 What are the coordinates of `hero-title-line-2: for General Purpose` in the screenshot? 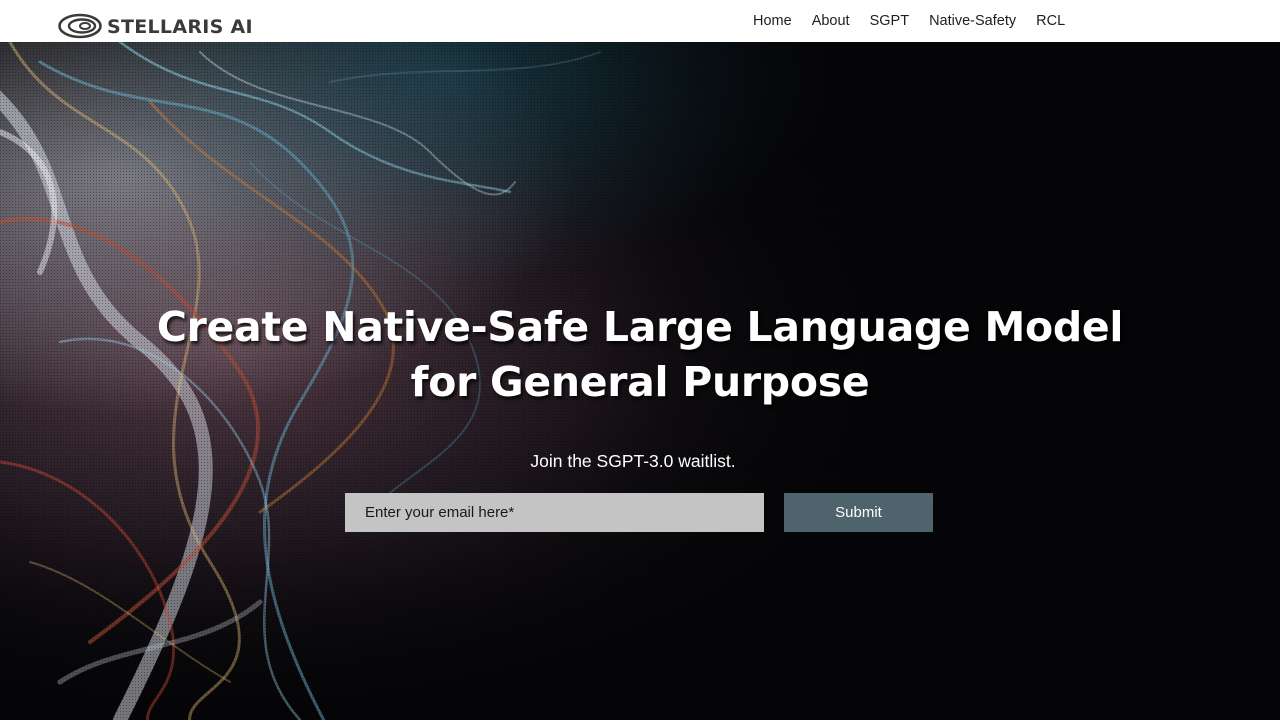 It's located at (640, 382).